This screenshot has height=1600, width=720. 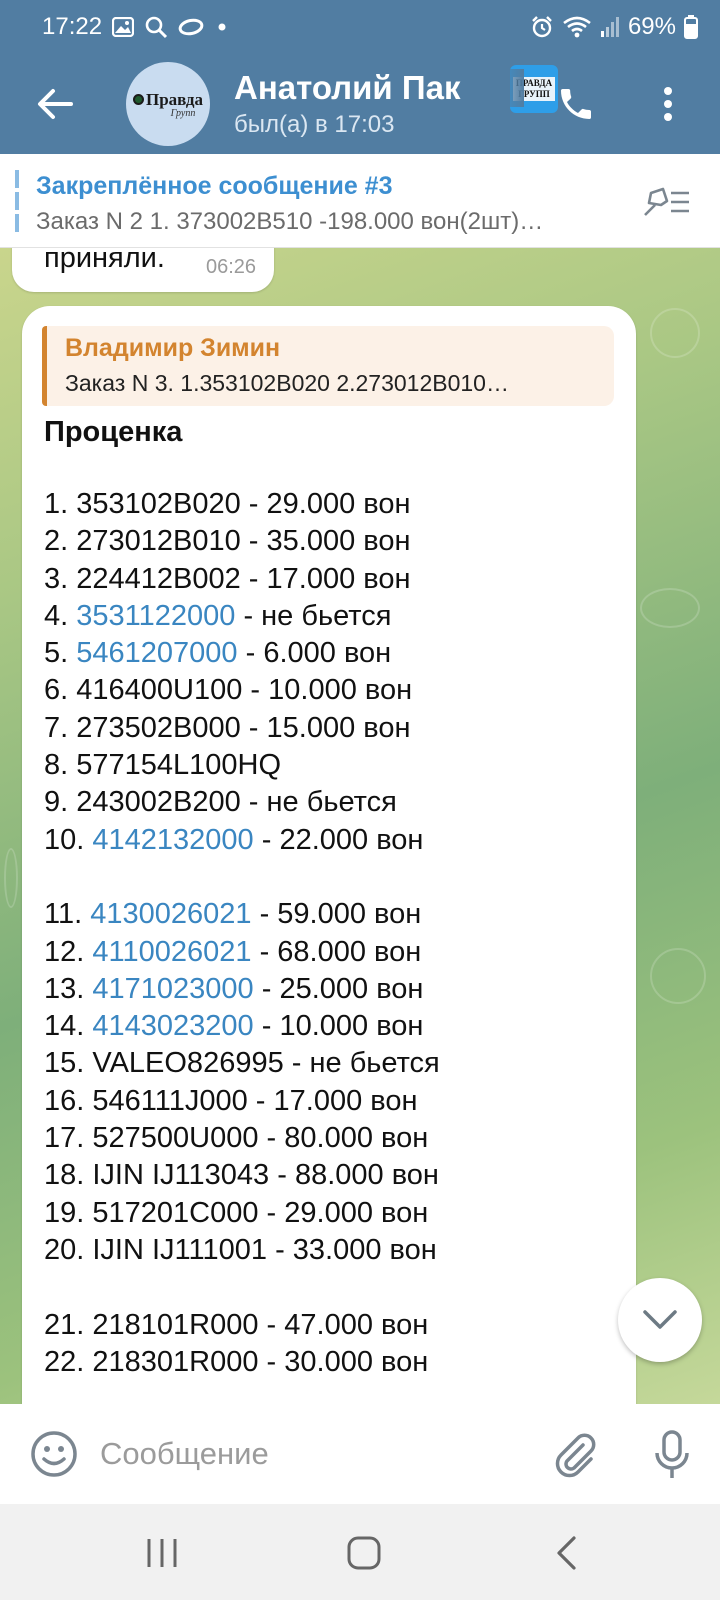 I want to click on emoji-button, so click(x=54, y=1454).